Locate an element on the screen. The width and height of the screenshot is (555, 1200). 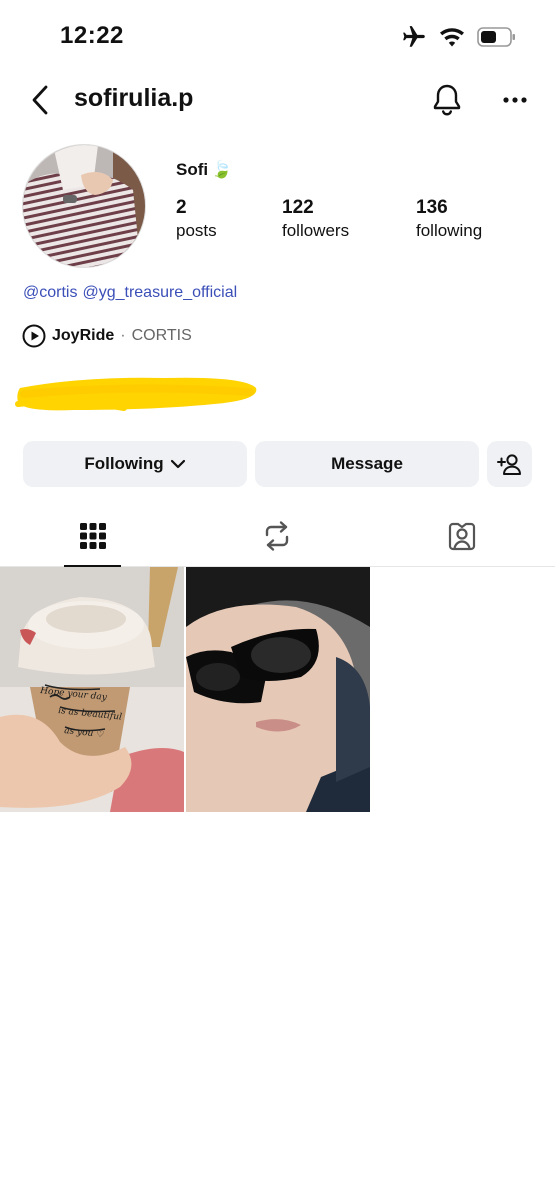
following-button: Following is located at coordinates (135, 464).